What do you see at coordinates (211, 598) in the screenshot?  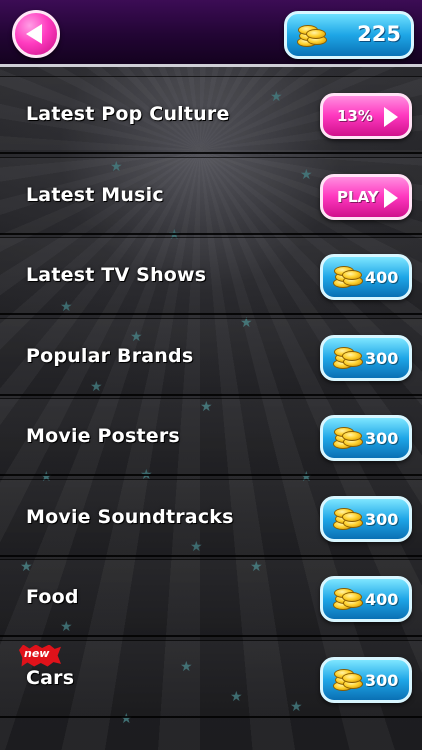 I see `category-row-food: Food 400` at bounding box center [211, 598].